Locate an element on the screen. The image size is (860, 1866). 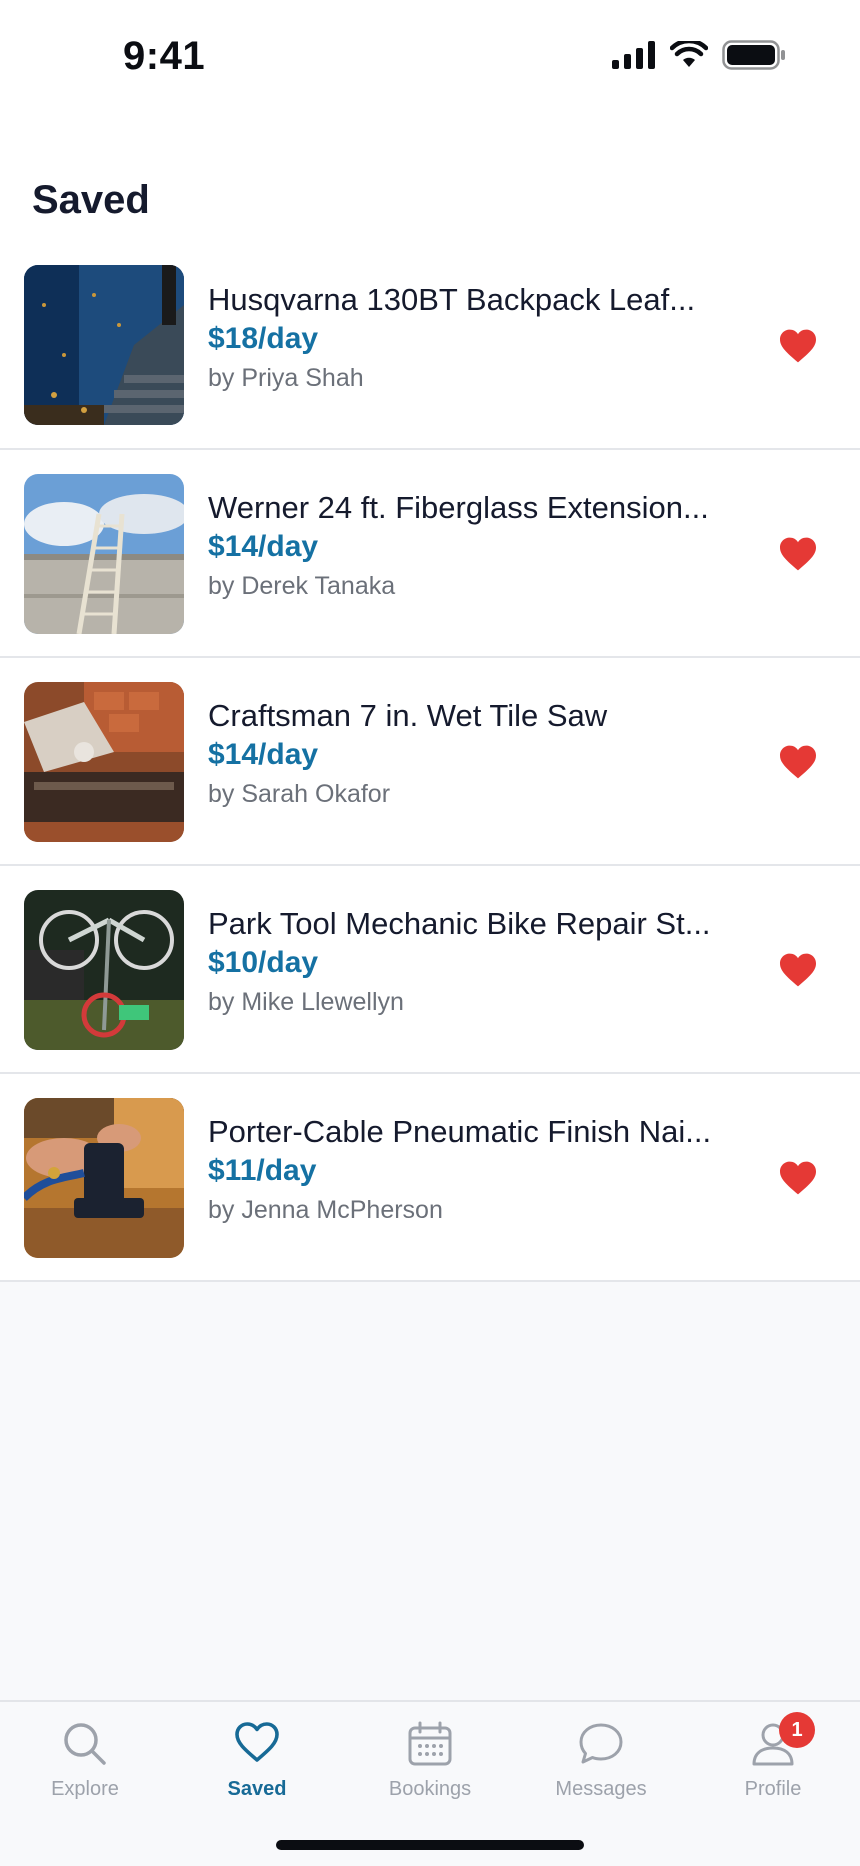
search-icon is located at coordinates (85, 1744).